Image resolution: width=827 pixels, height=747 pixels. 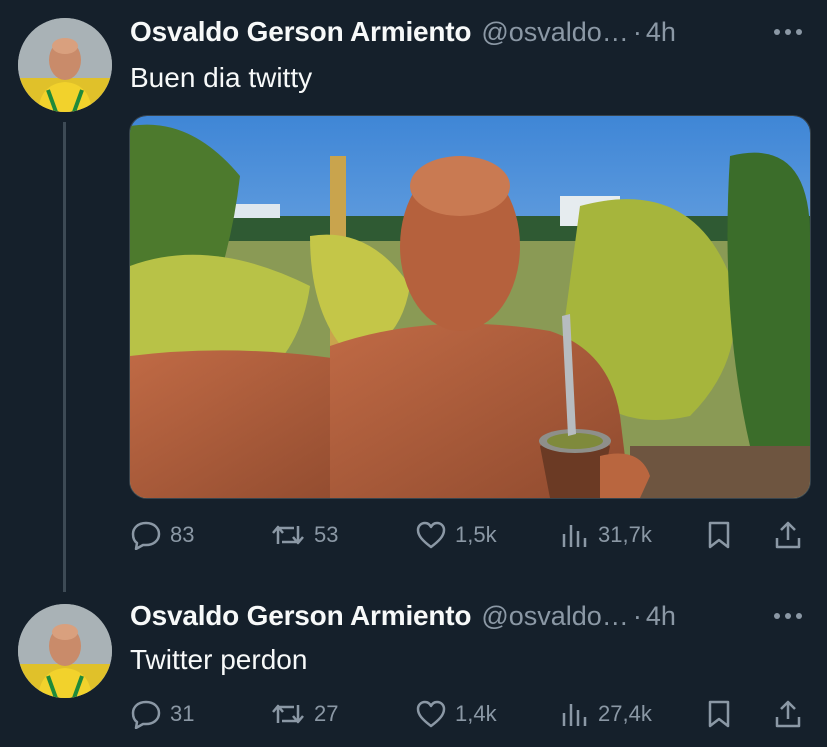 What do you see at coordinates (476, 534) in the screenshot?
I see `like-count: 1,5k` at bounding box center [476, 534].